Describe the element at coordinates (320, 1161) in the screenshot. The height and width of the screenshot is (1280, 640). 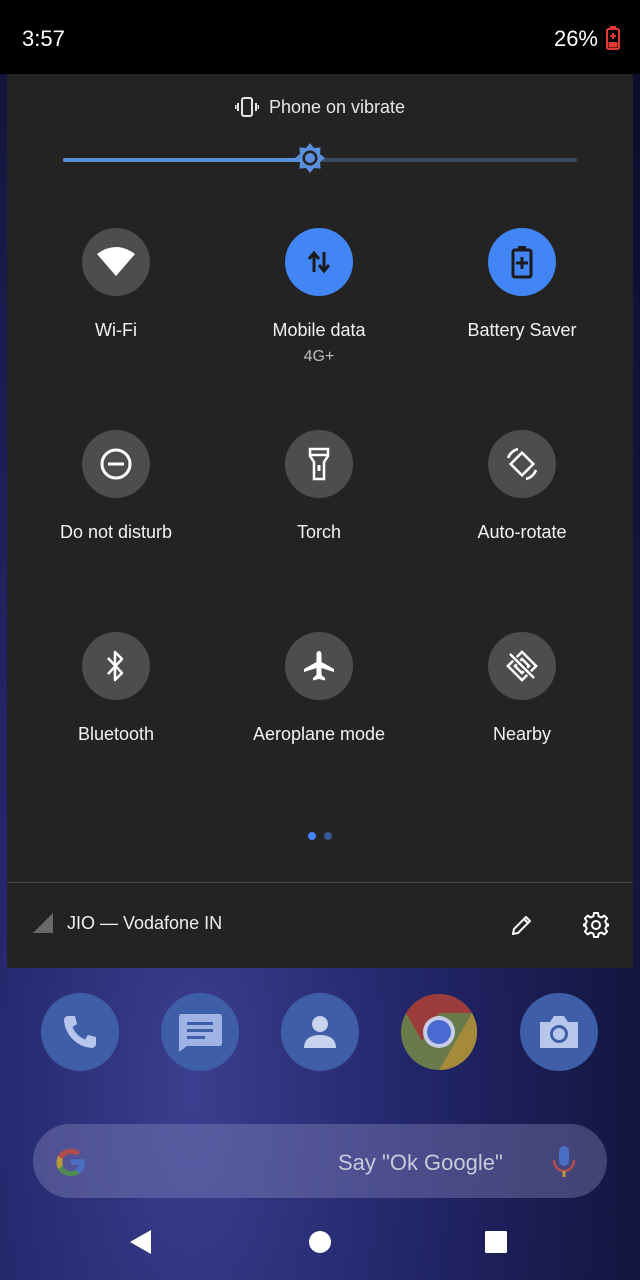
I see `google-search-bar: Say "Ok Google"` at that location.